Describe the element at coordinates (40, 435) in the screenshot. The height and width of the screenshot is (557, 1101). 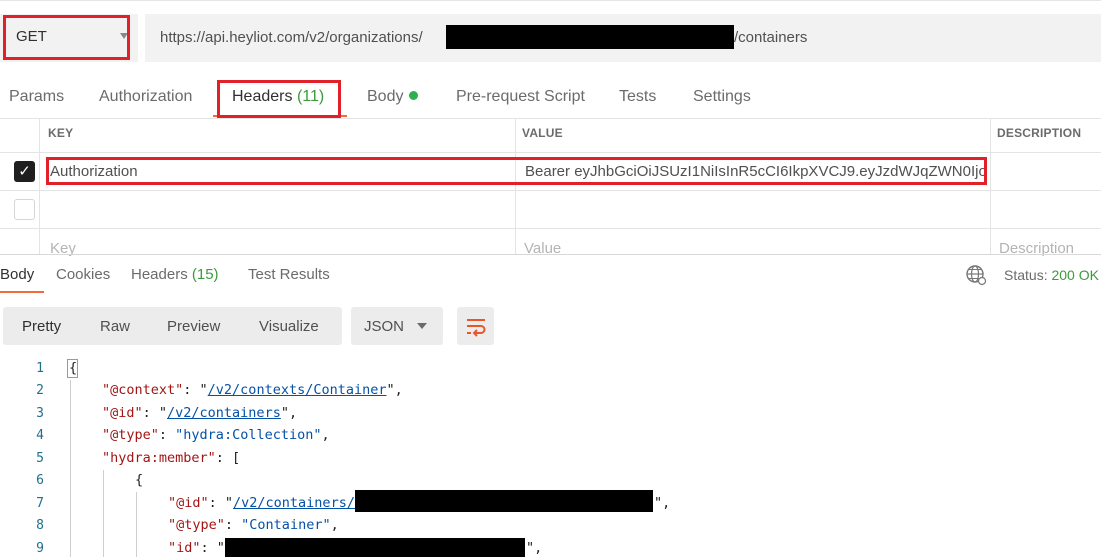
I see `line-number: 4` at that location.